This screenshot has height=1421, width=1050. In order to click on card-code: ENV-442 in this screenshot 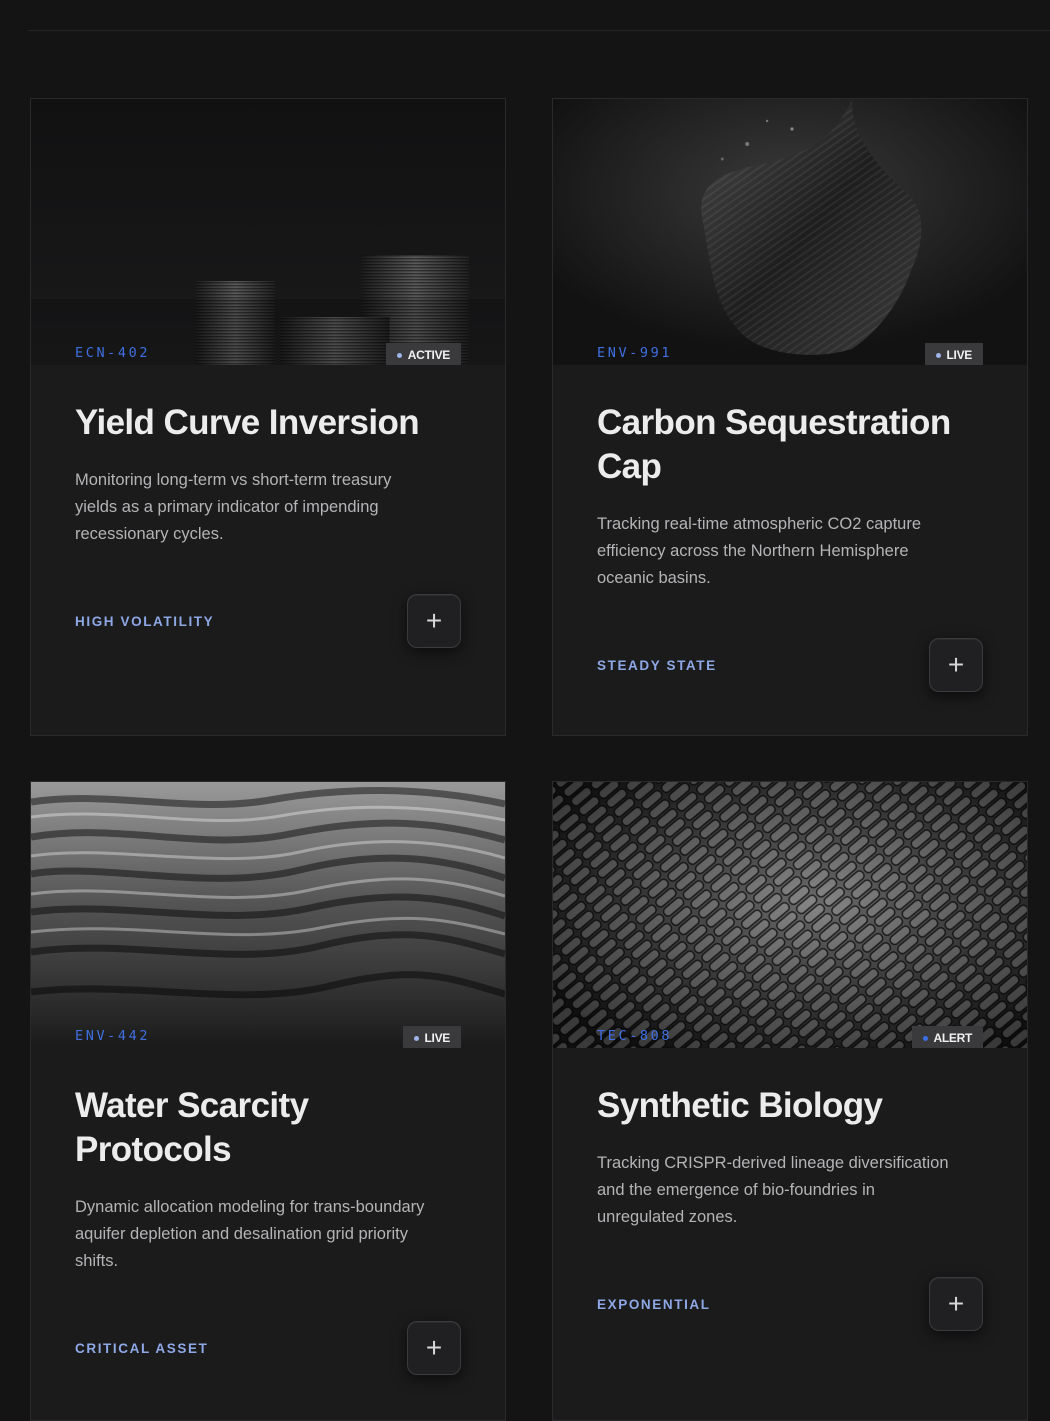, I will do `click(113, 1036)`.